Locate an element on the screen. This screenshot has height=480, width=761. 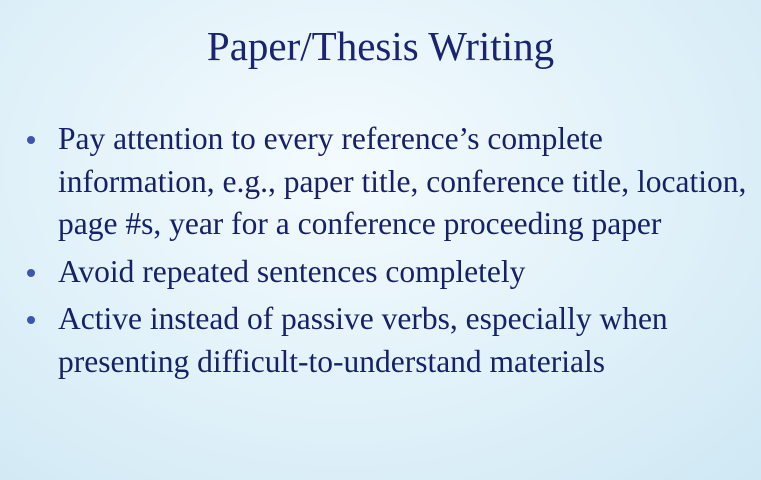
bullet-item: Avoid repeated sentences completely is located at coordinates (385, 272).